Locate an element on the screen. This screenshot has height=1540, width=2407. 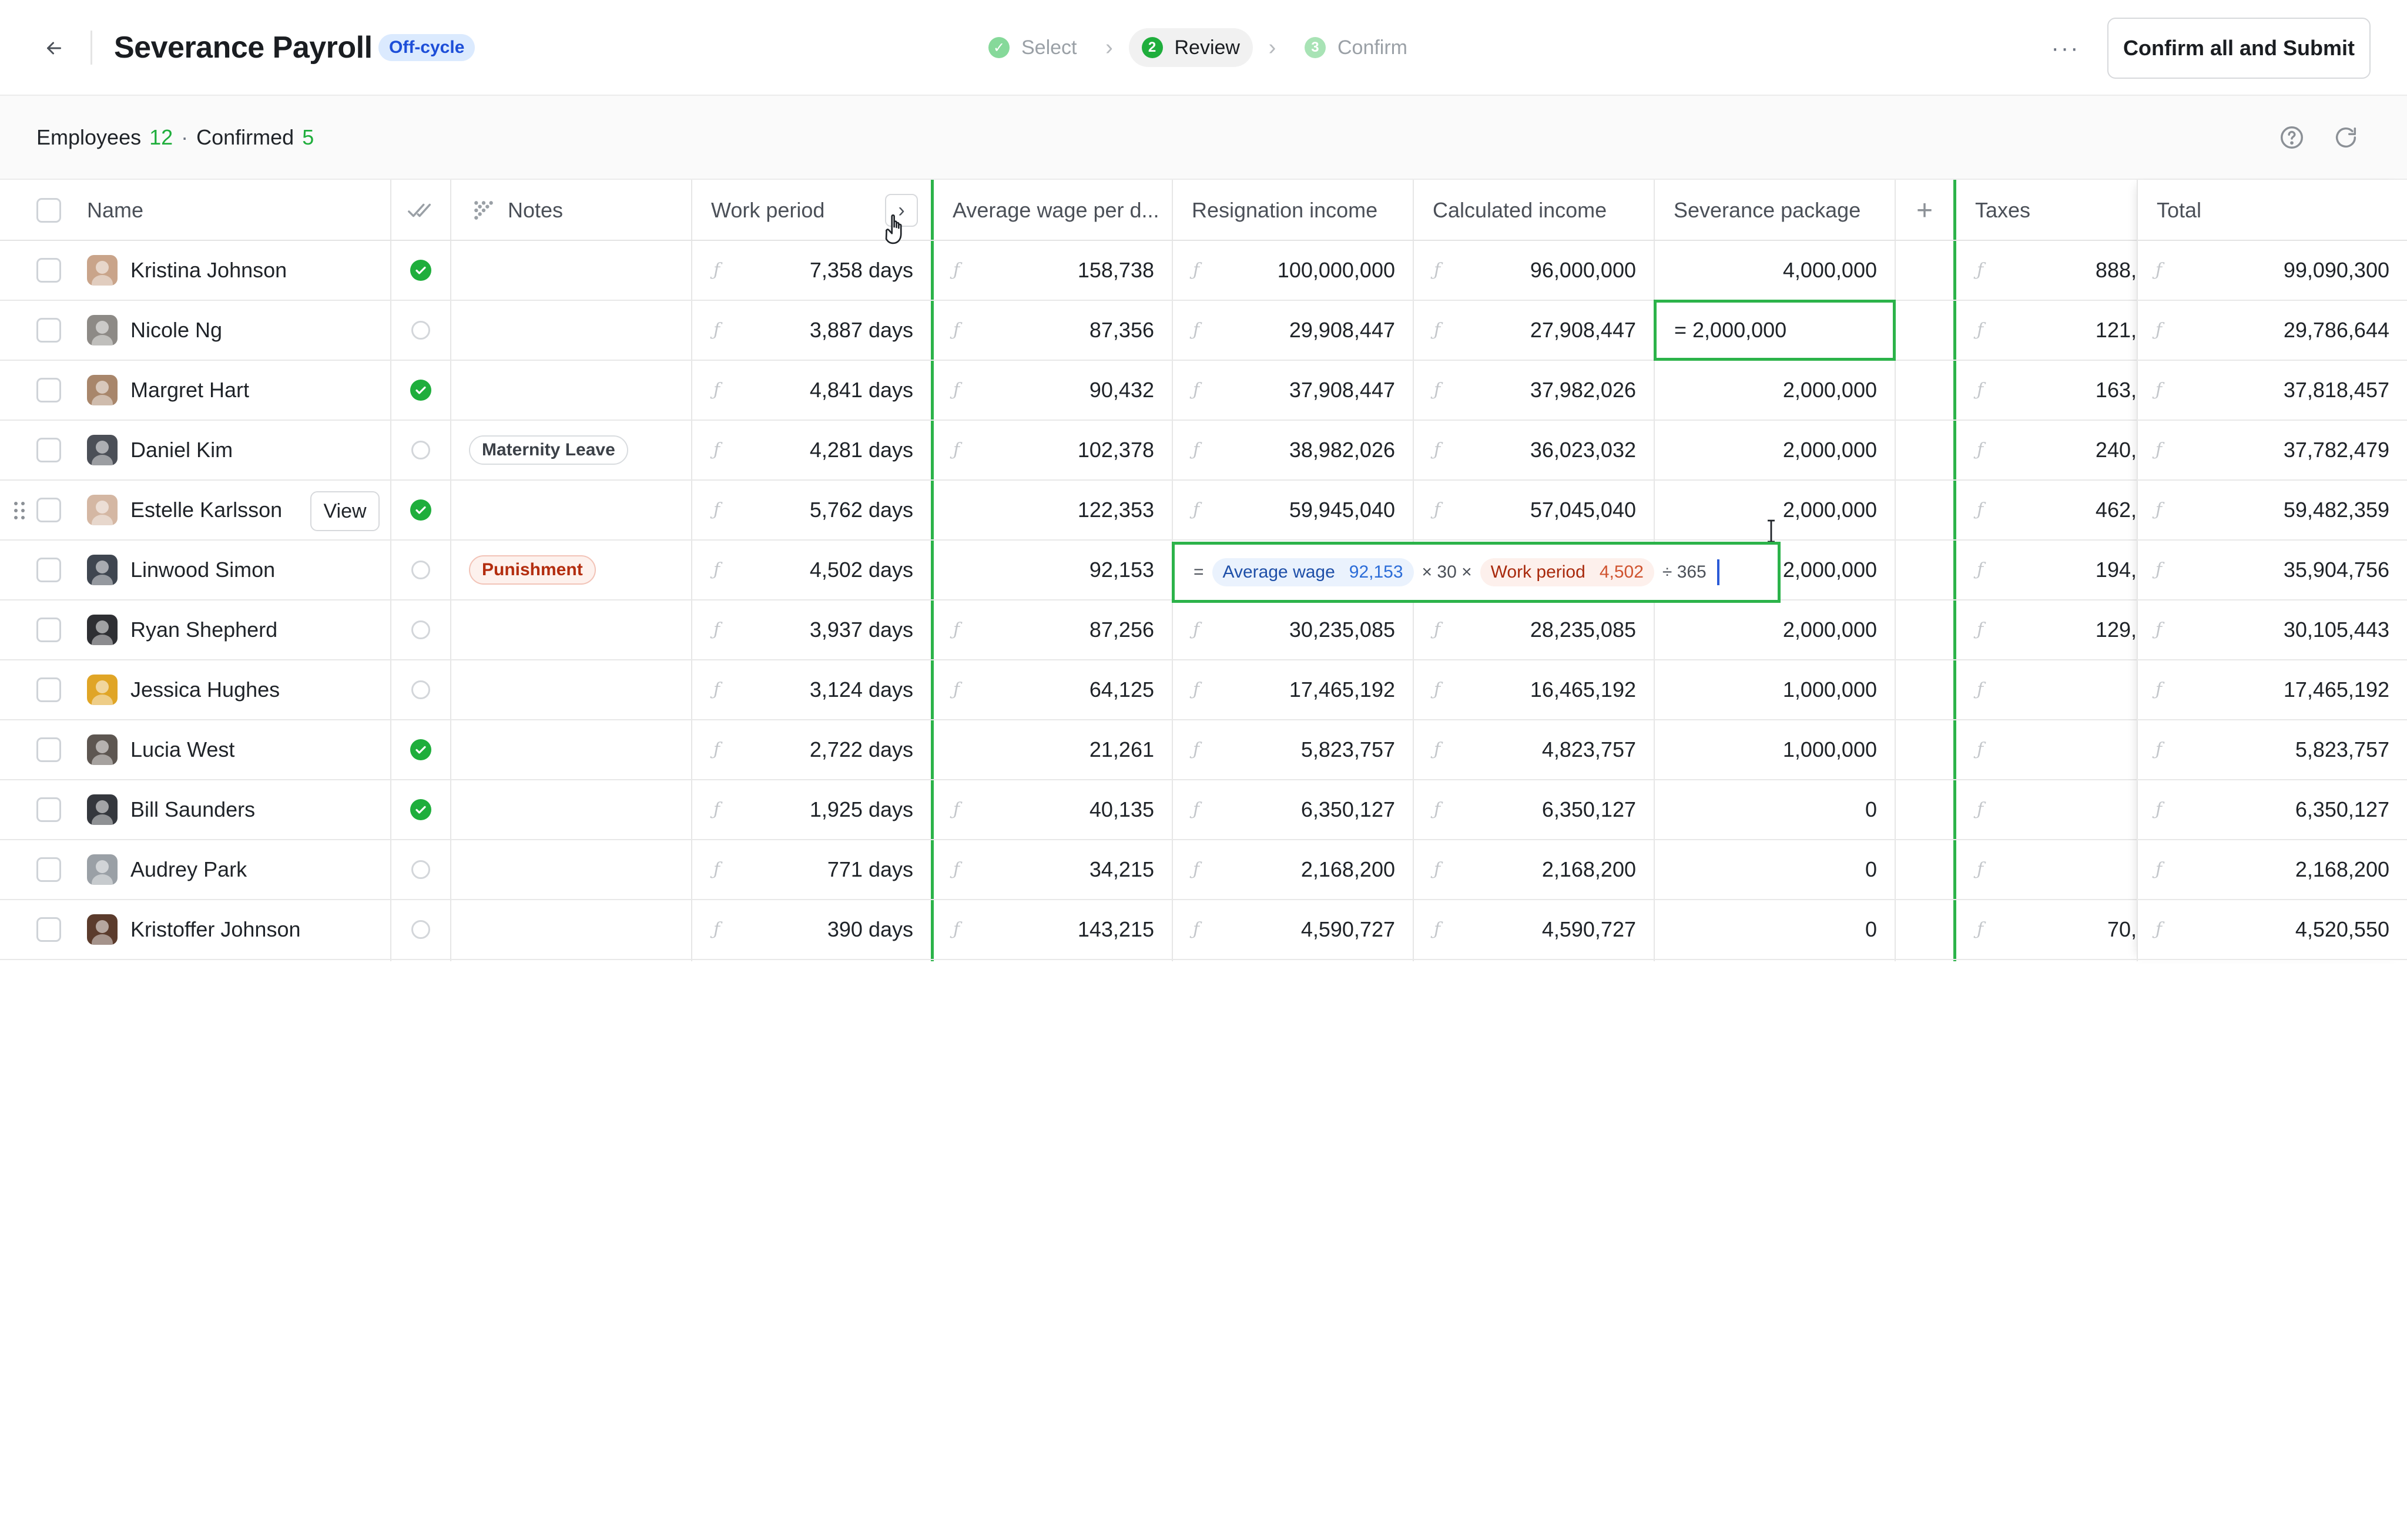
calculated-income-cell: 6,350,127 is located at coordinates (1534, 809).